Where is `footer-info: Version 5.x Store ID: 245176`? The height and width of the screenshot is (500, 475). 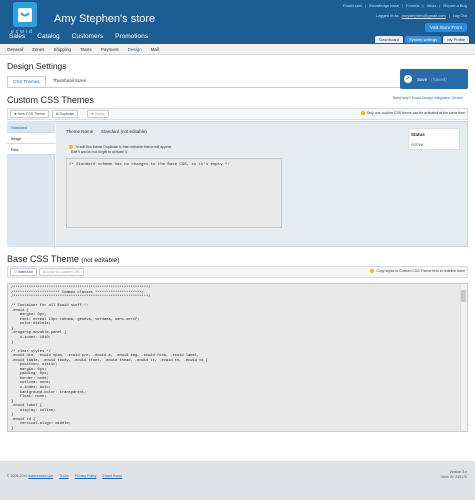
footer-info: Version 5.x Store ID: 245176 is located at coordinates (454, 475).